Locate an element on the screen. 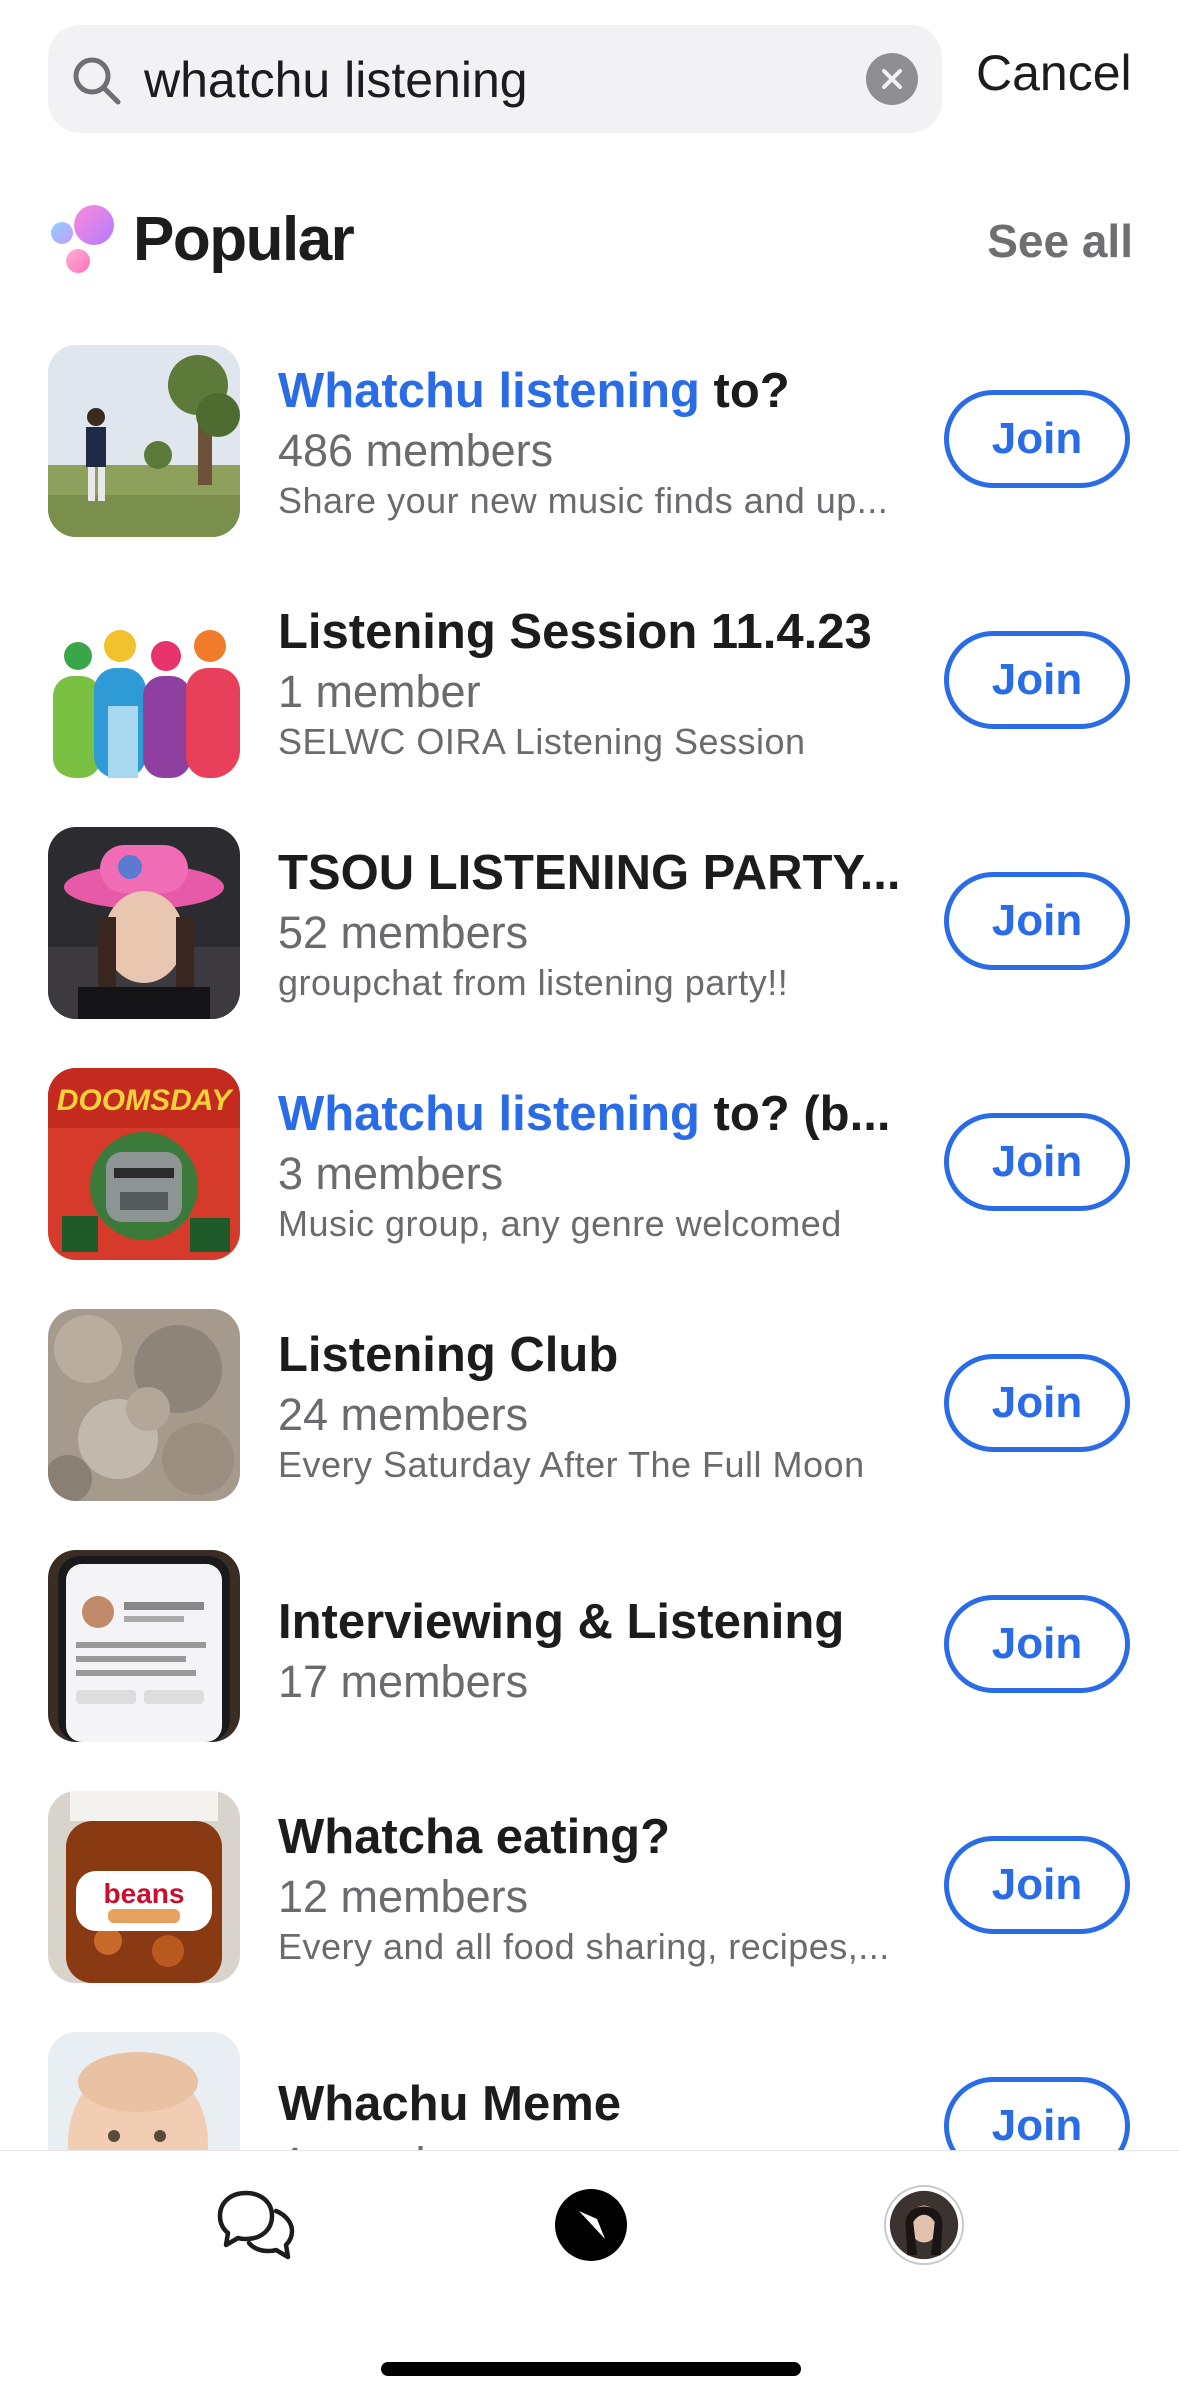 This screenshot has width=1179, height=2397. member-count: 4 members is located at coordinates (390, 2144).